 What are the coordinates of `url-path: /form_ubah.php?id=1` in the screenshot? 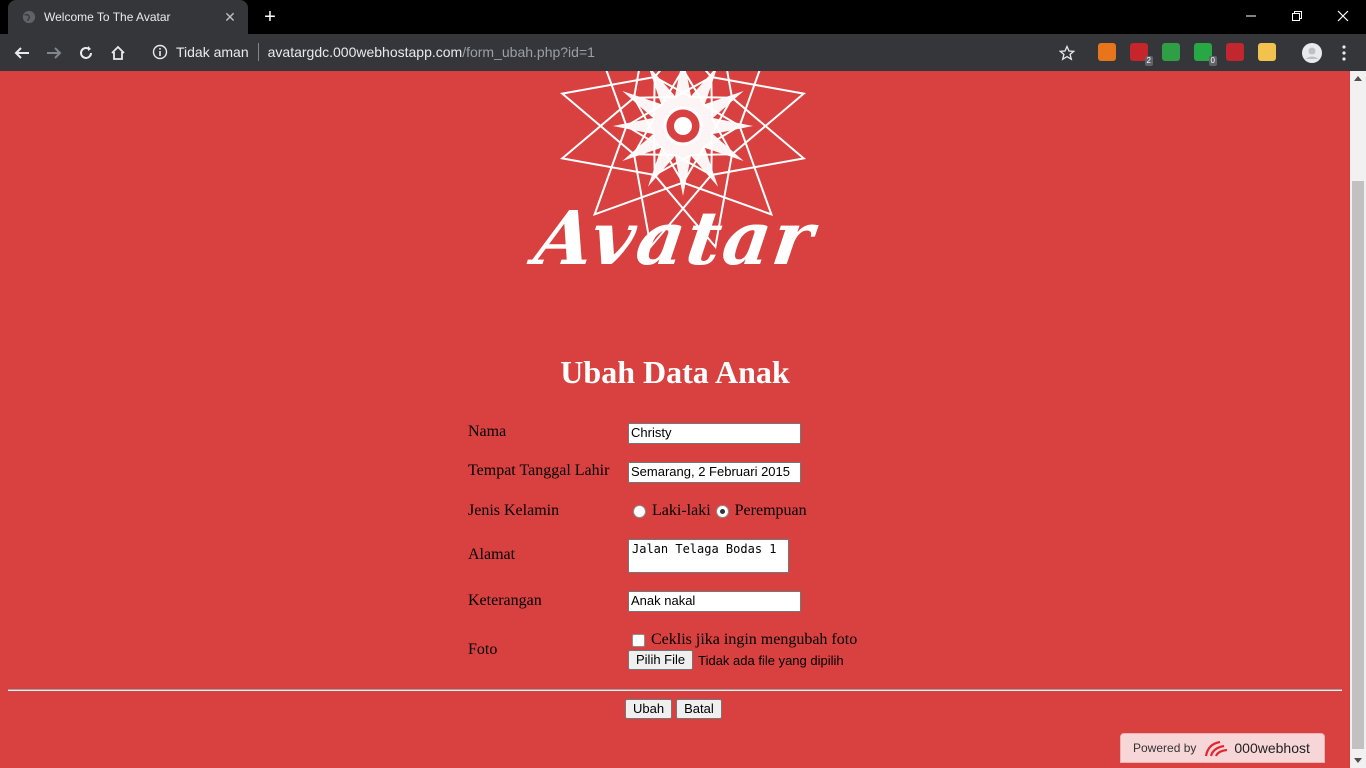 It's located at (528, 52).